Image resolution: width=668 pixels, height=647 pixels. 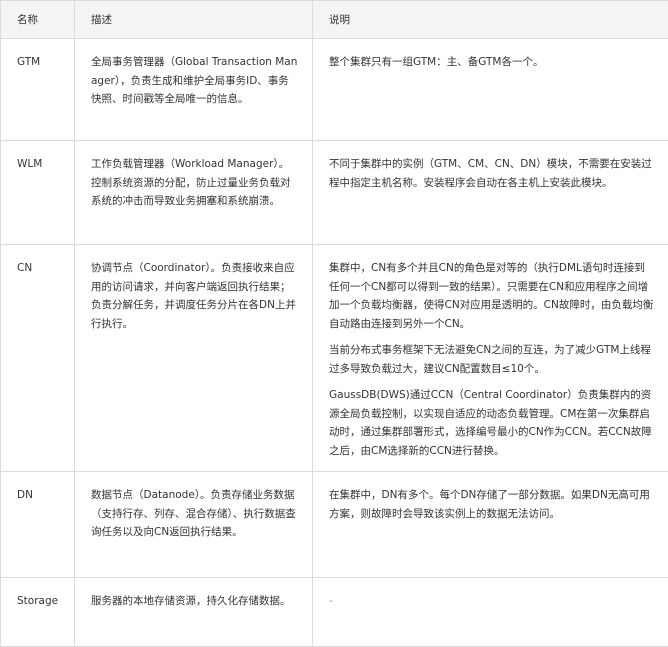 I want to click on cell-name: GTM, so click(x=38, y=90).